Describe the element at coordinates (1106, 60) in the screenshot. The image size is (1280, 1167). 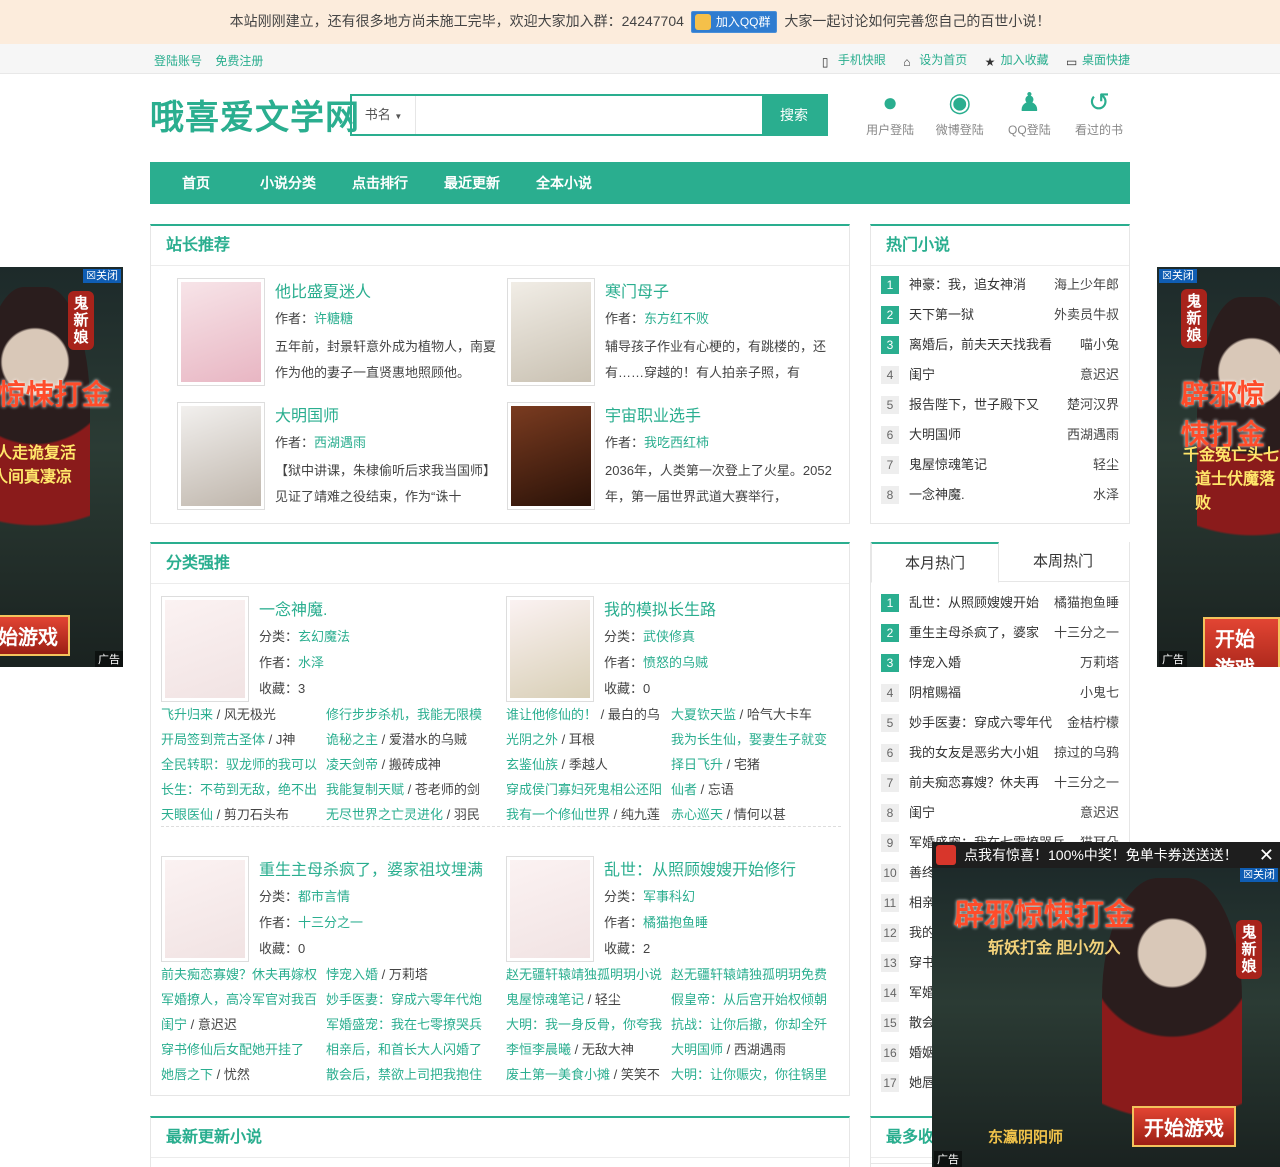
I see `desktop-shortcut-label: 桌面快捷` at that location.